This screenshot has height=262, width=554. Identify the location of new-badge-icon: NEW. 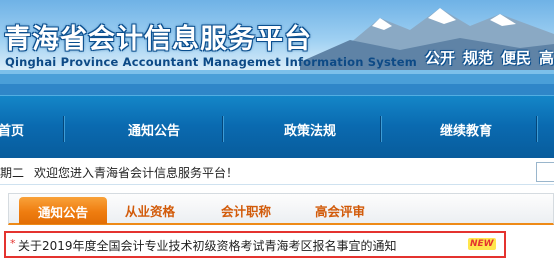
(482, 244).